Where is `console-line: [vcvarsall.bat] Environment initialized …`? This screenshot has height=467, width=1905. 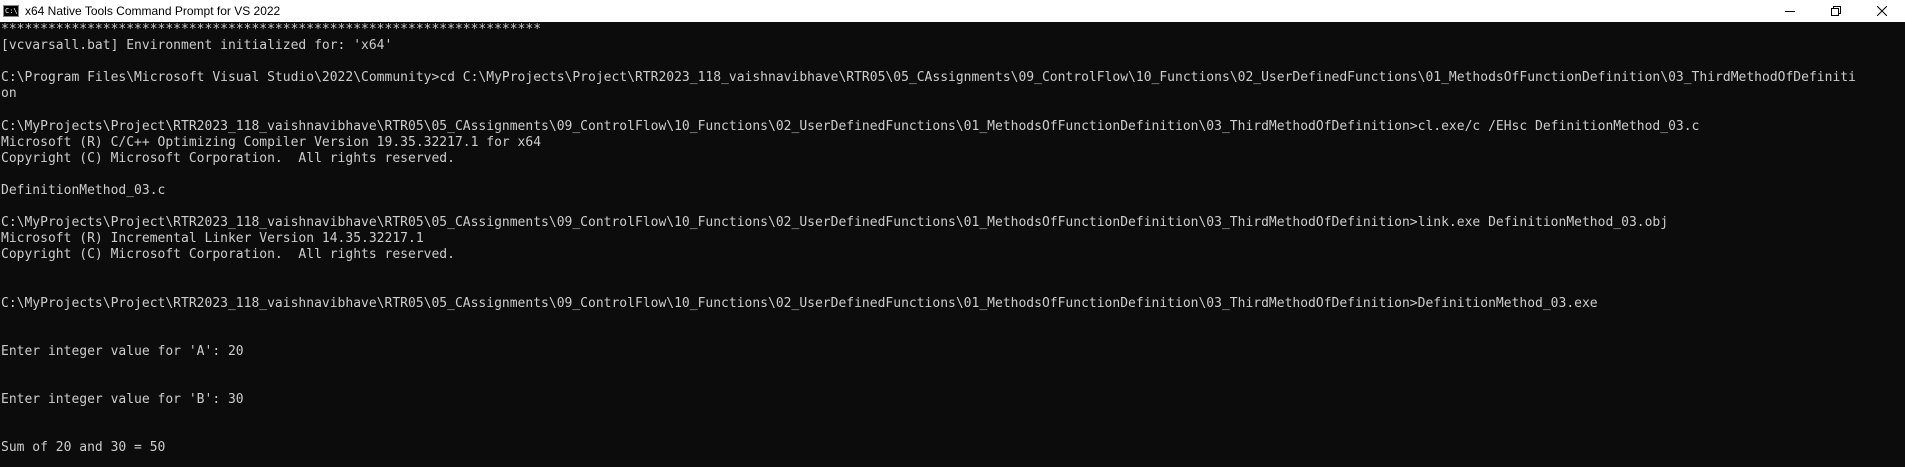 console-line: [vcvarsall.bat] Environment initialized … is located at coordinates (197, 46).